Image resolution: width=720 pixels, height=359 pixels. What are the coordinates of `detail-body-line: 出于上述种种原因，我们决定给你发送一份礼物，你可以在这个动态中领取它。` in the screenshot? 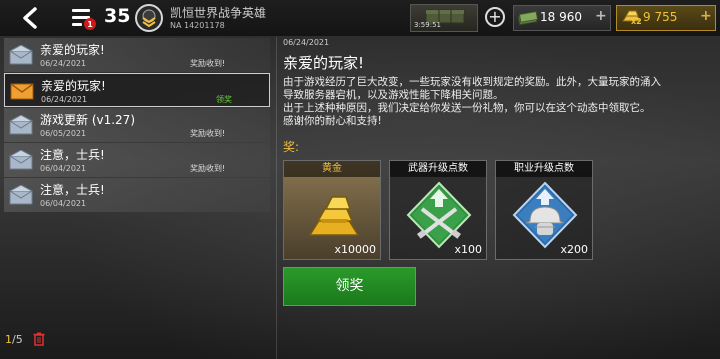 It's located at (467, 108).